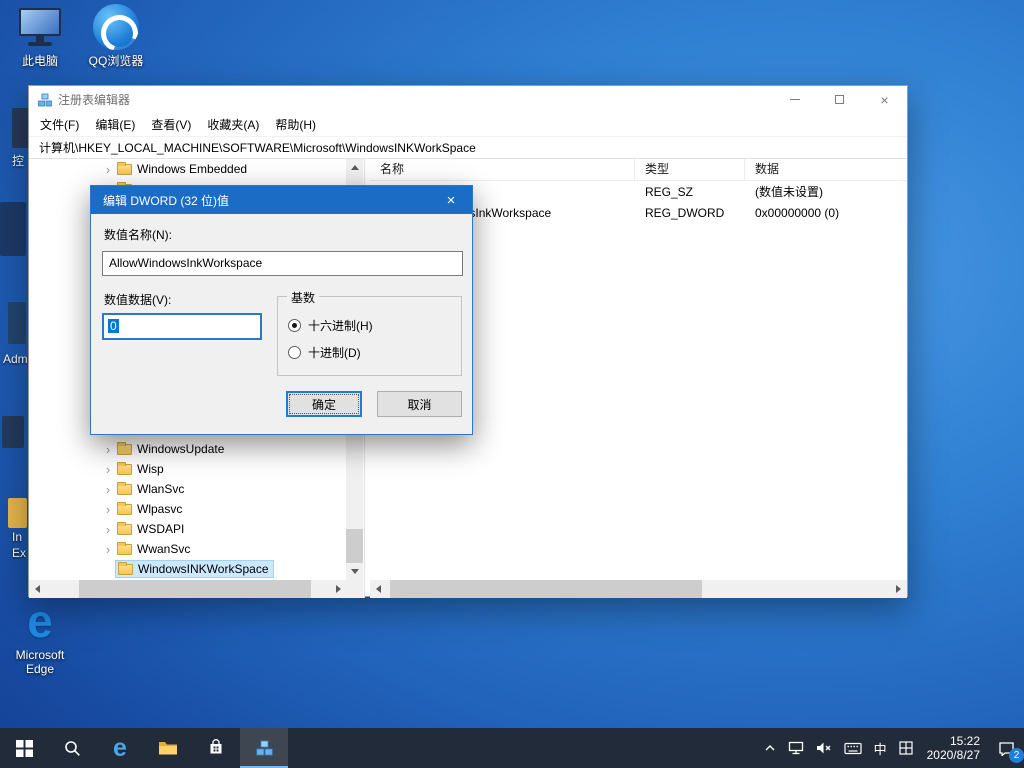 This screenshot has height=768, width=1024. Describe the element at coordinates (953, 755) in the screenshot. I see `tray-date: 2020/8/27` at that location.